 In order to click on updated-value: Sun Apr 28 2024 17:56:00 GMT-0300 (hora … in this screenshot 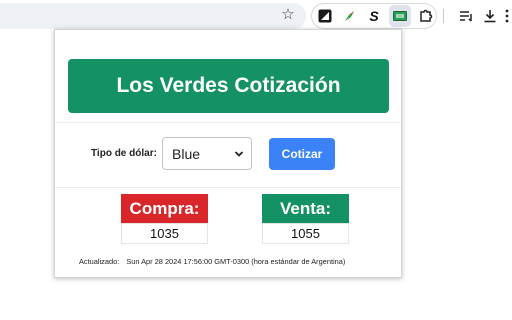, I will do `click(236, 261)`.